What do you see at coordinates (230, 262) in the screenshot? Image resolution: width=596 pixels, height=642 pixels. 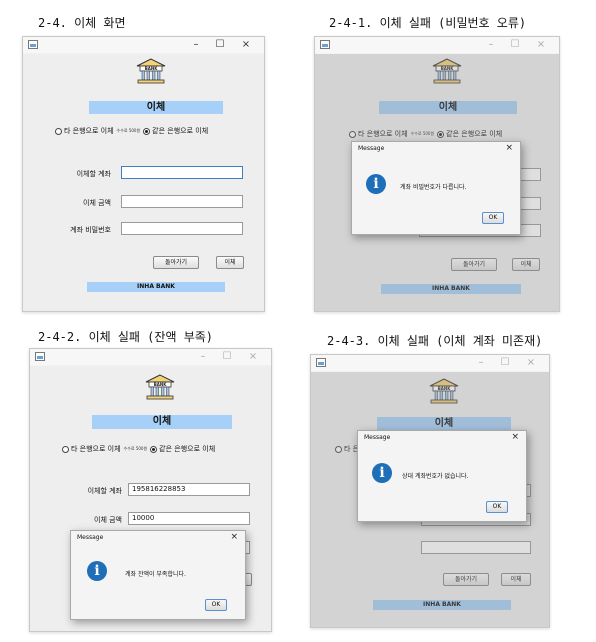 I see `transfer-button: 이체` at bounding box center [230, 262].